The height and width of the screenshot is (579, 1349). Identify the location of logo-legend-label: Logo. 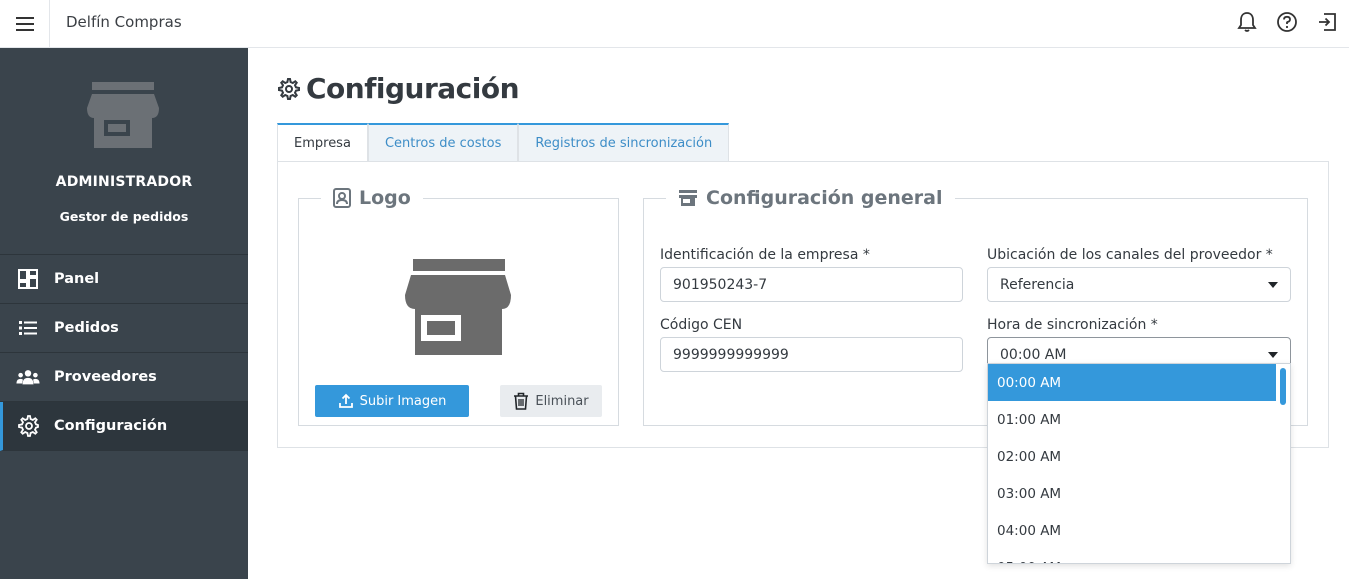
(385, 198).